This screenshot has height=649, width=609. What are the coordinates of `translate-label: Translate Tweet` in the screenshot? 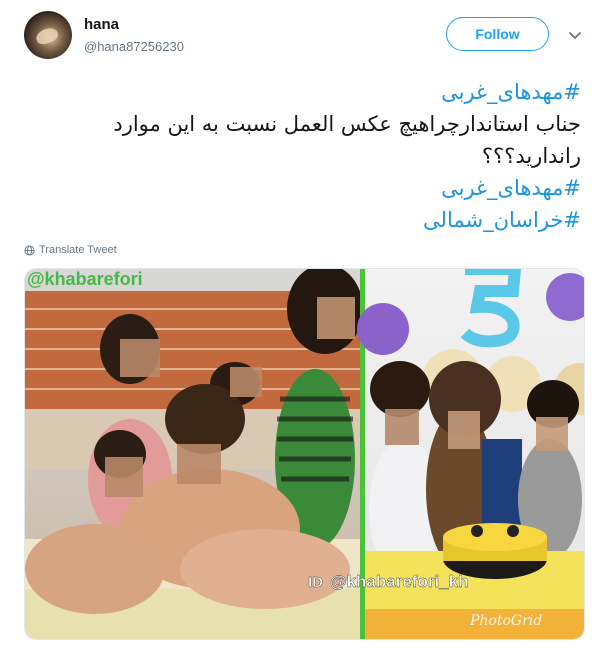 It's located at (78, 250).